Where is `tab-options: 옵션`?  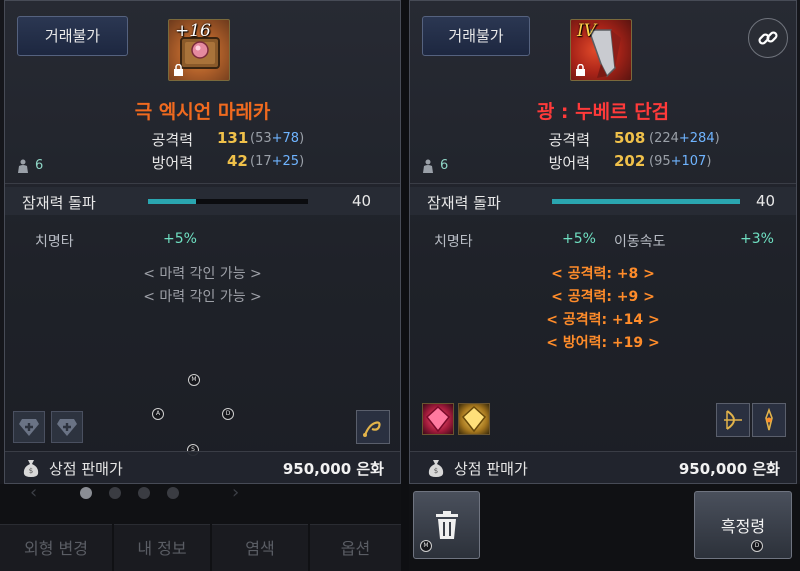 tab-options: 옵션 is located at coordinates (355, 547).